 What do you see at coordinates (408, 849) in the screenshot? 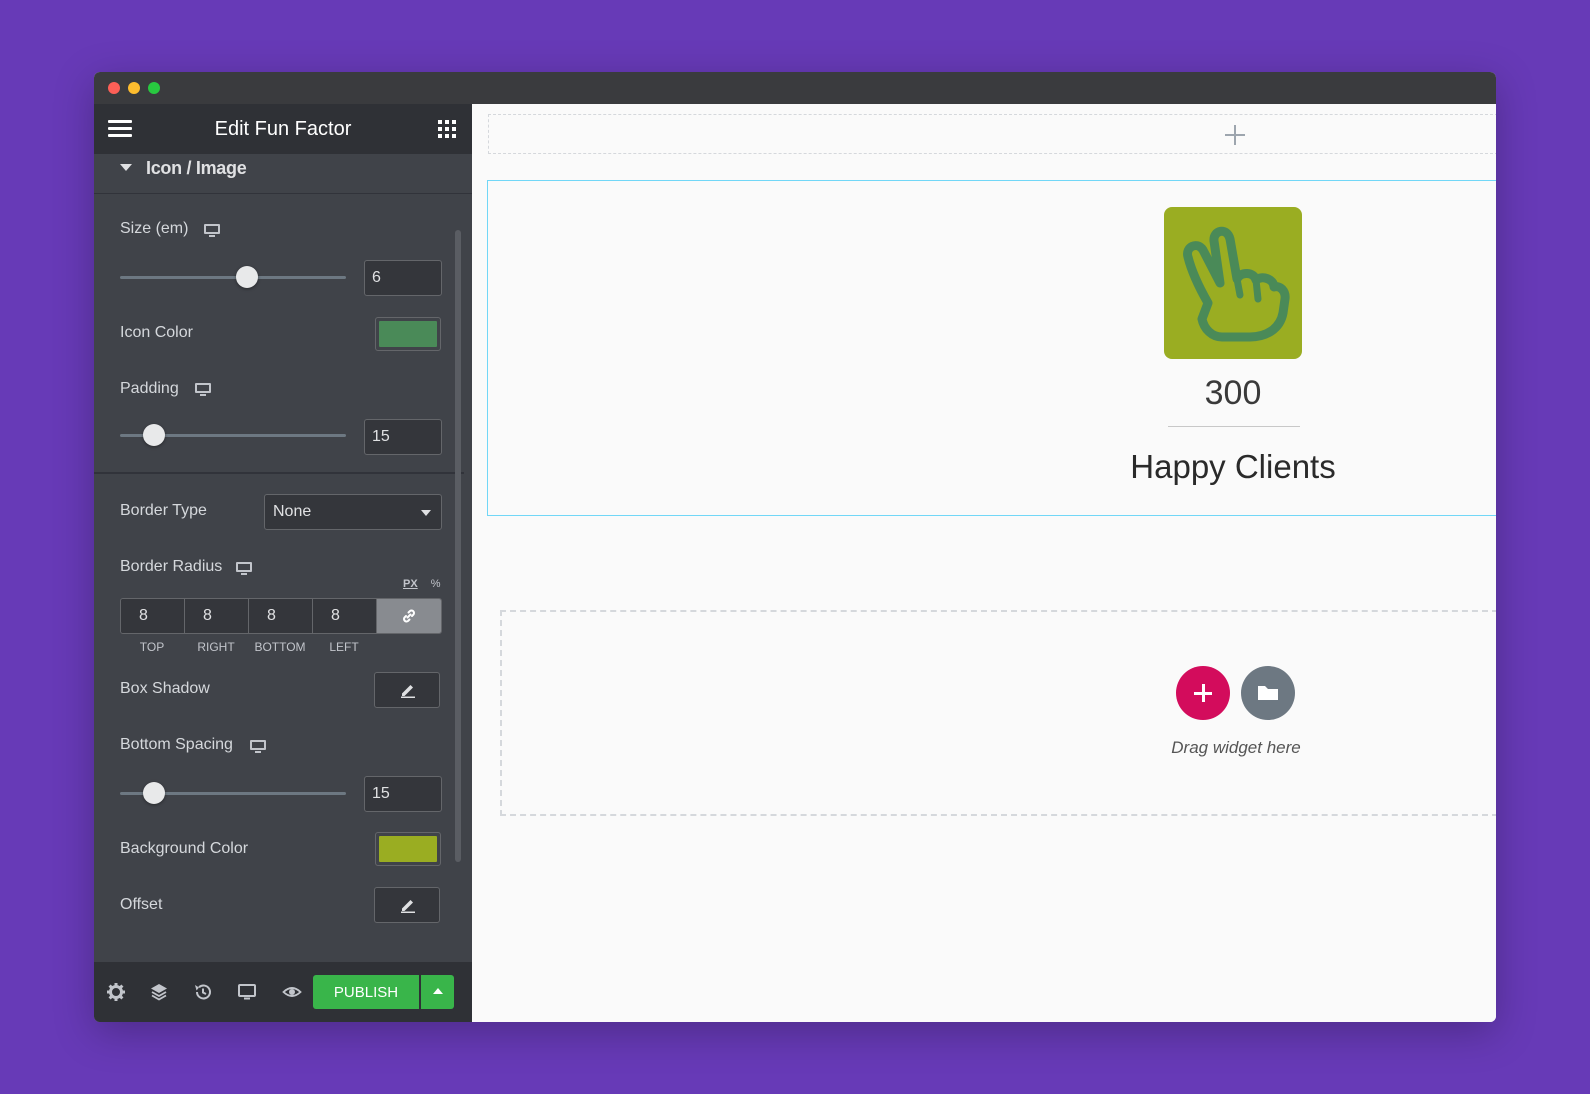
I see `background-color-picker` at bounding box center [408, 849].